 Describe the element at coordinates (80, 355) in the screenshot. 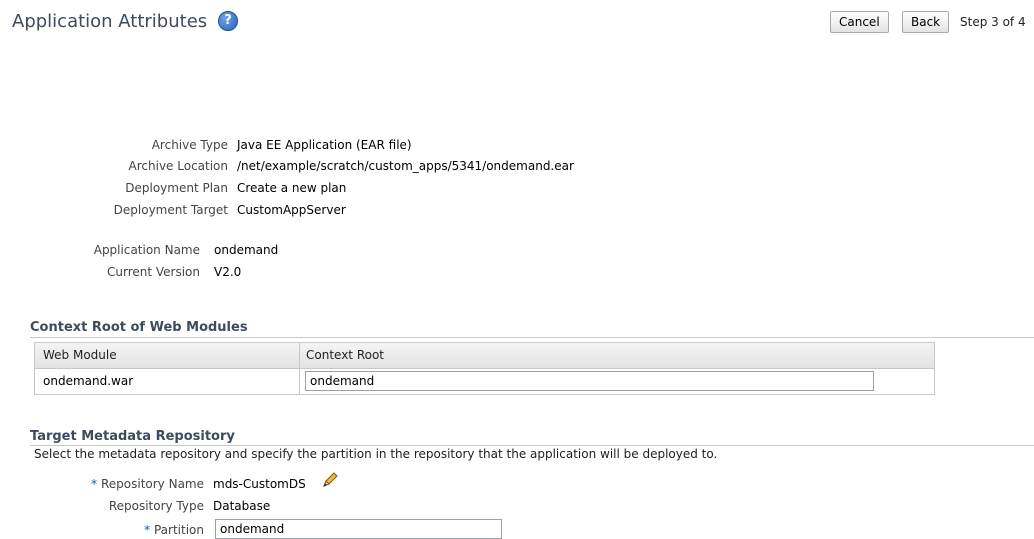

I see `column-header-web-module: Web Module` at that location.